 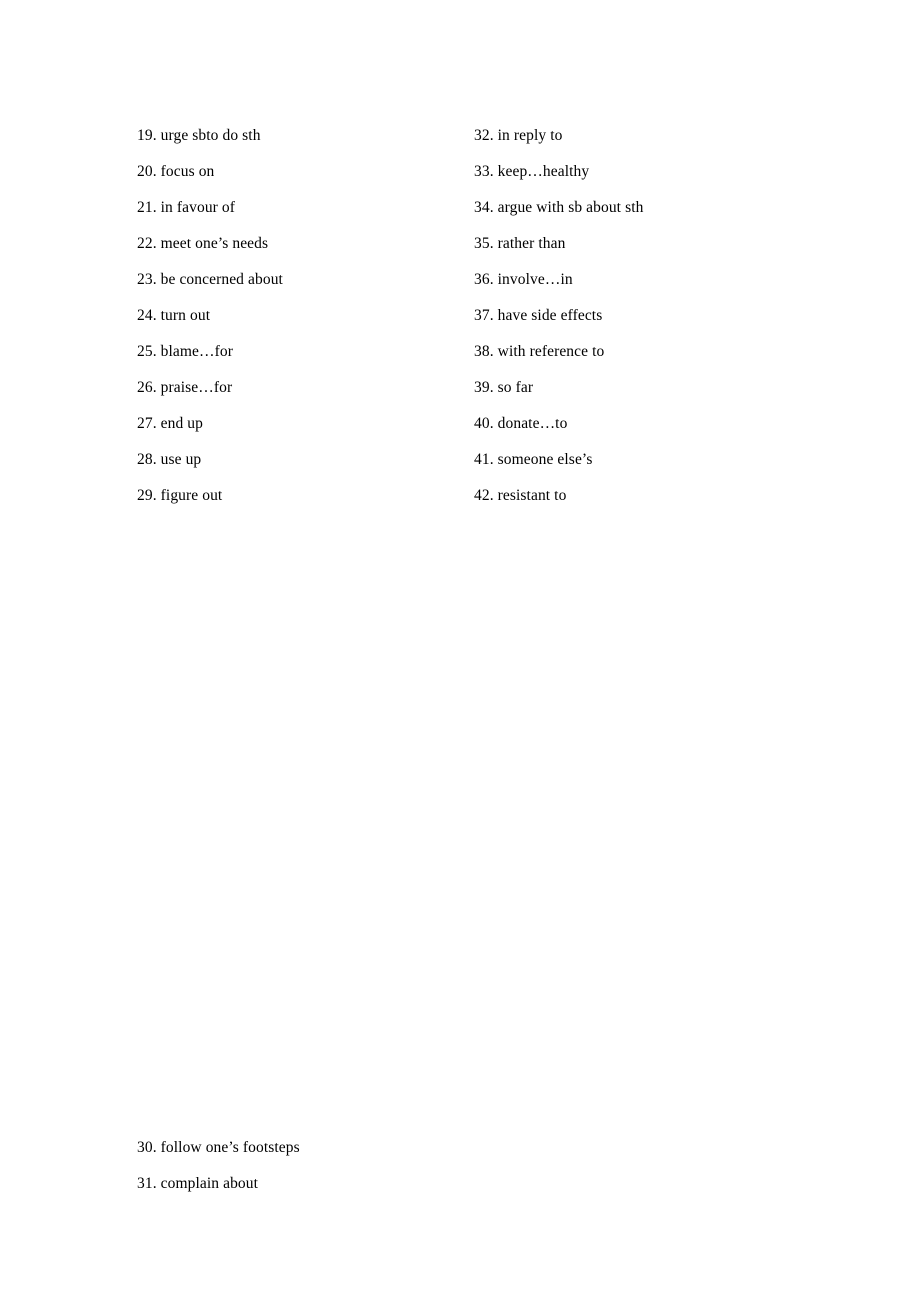 What do you see at coordinates (210, 279) in the screenshot?
I see `list-item: 23. be concerned about` at bounding box center [210, 279].